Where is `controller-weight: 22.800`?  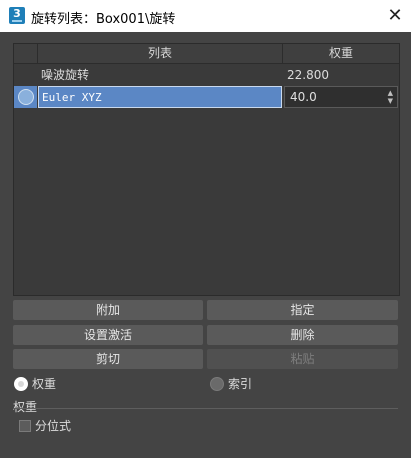
controller-weight: 22.800 is located at coordinates (341, 75).